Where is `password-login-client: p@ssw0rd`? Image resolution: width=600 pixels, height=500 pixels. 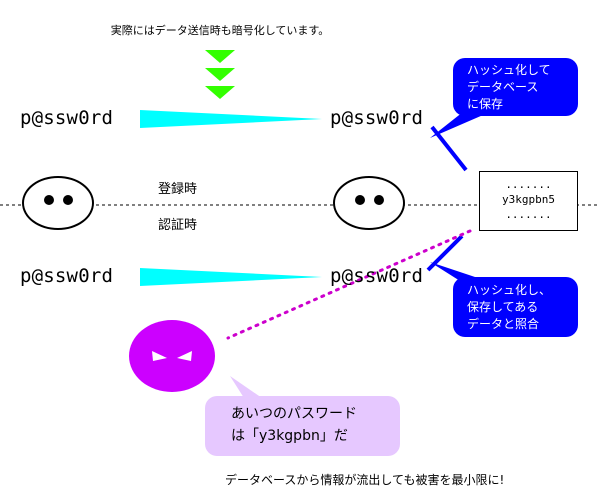
password-login-client: p@ssw0rd is located at coordinates (67, 276).